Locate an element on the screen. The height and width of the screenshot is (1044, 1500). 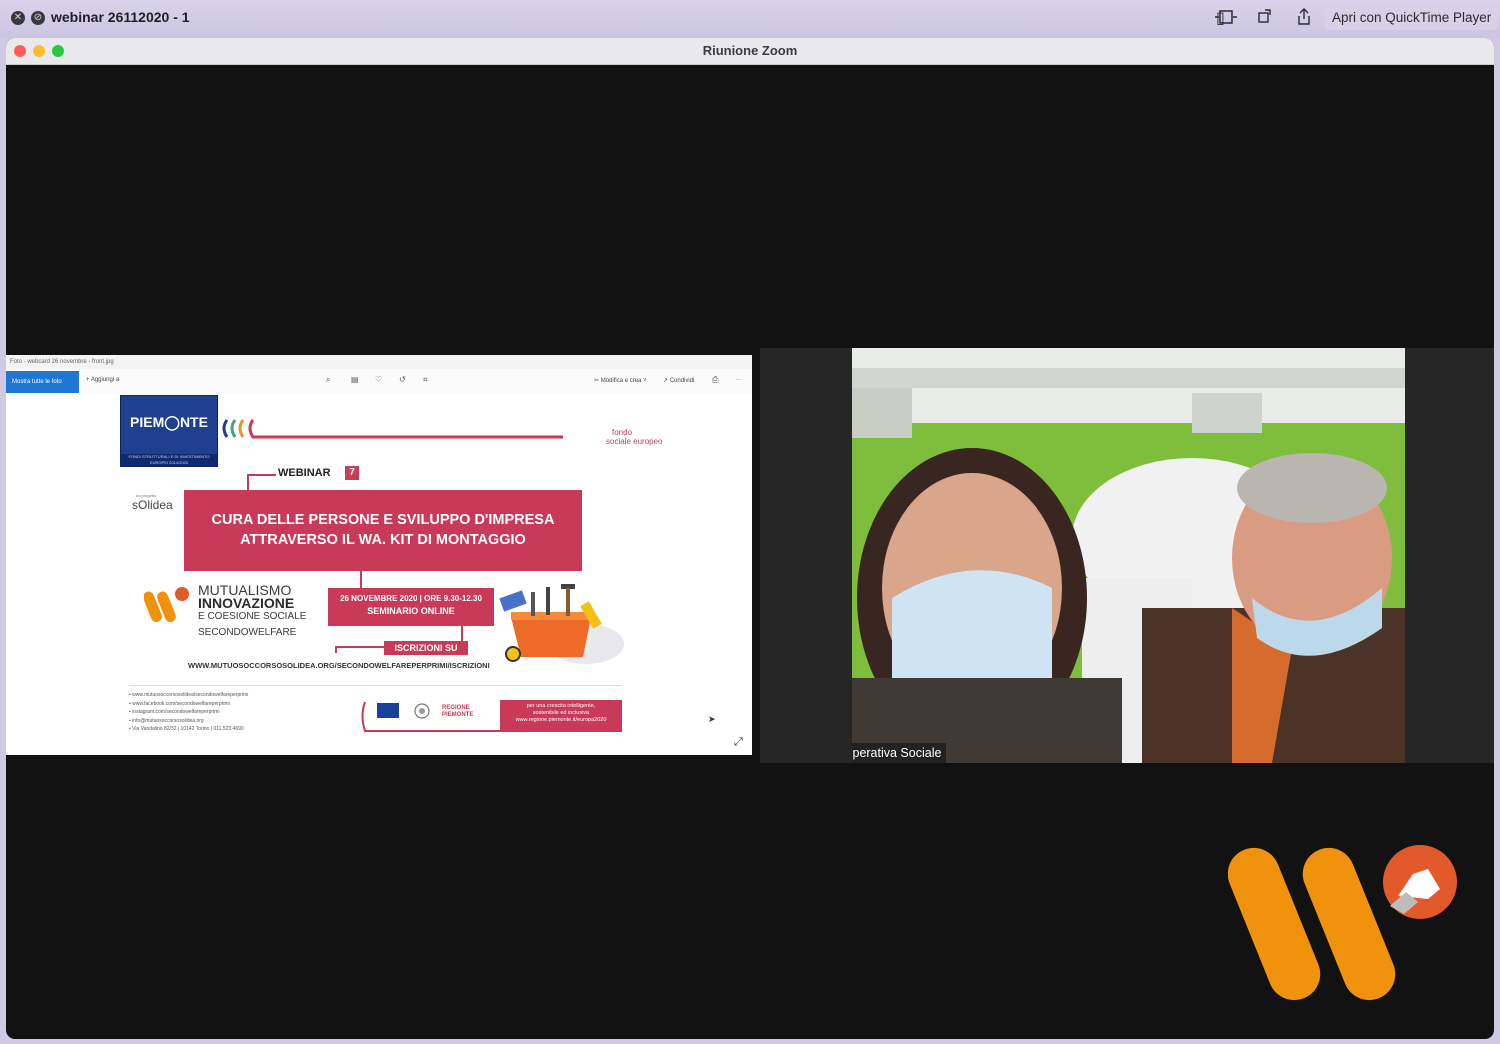
share-button: ↗ Condividi is located at coordinates (678, 380).